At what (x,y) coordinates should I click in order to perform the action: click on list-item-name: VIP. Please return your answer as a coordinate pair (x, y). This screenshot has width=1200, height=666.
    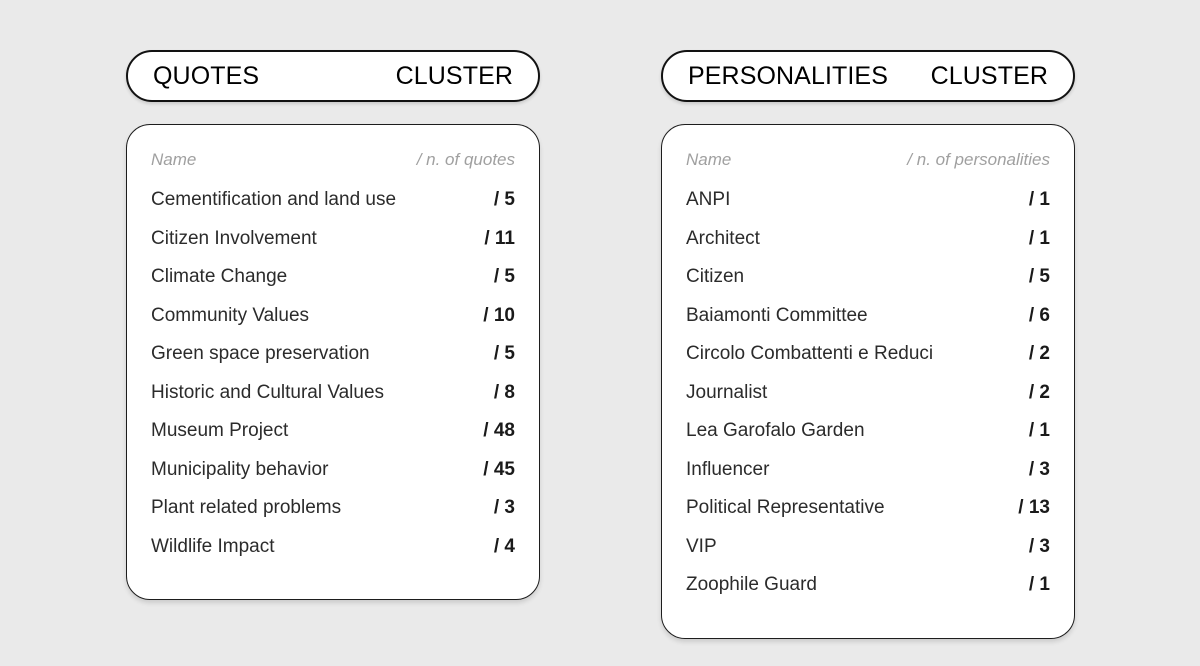
    Looking at the image, I should click on (701, 546).